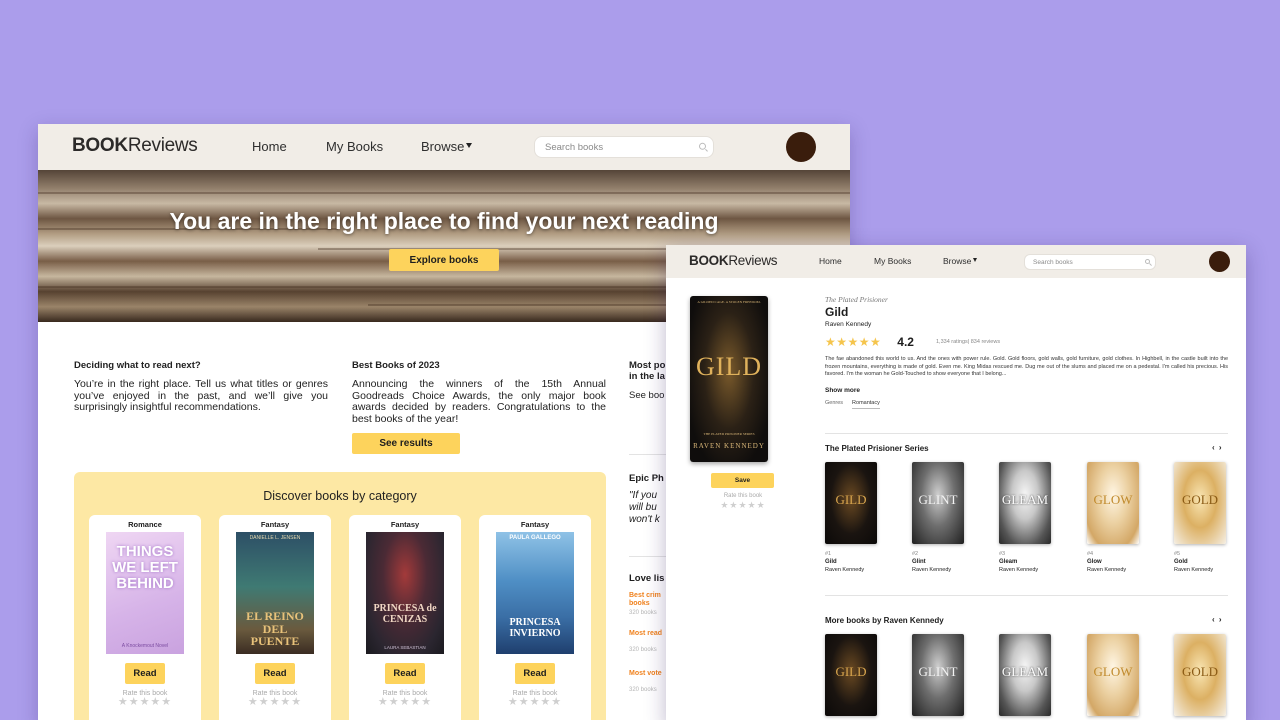  What do you see at coordinates (396, 365) in the screenshot?
I see `section-heading: Best Books of 2023` at bounding box center [396, 365].